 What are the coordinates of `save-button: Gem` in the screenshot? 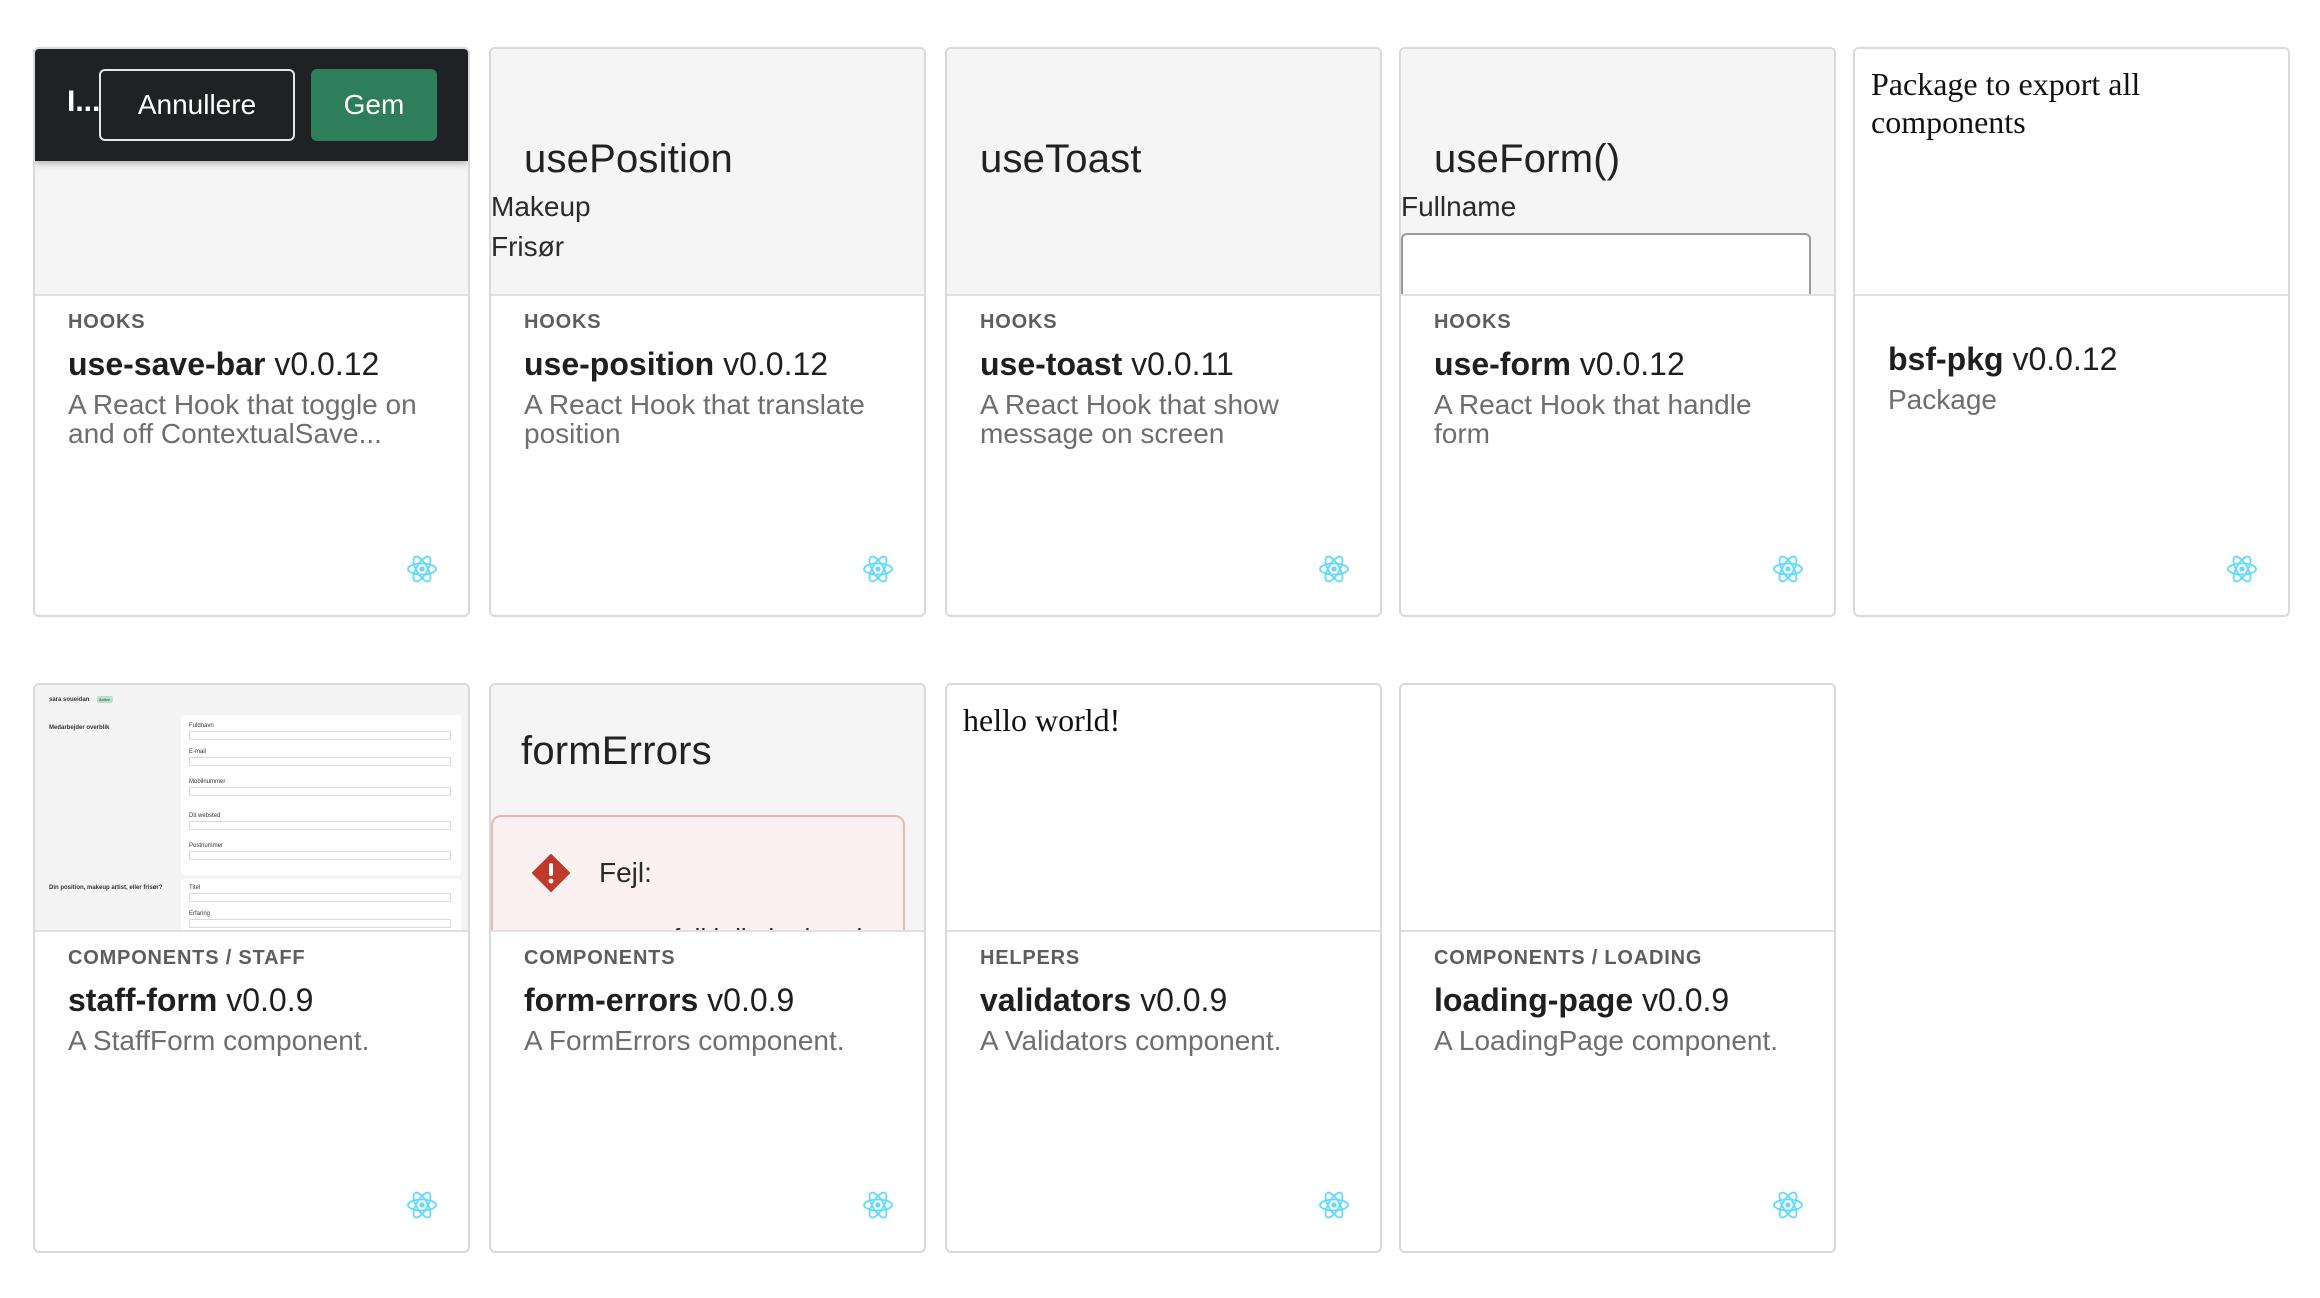 It's located at (374, 105).